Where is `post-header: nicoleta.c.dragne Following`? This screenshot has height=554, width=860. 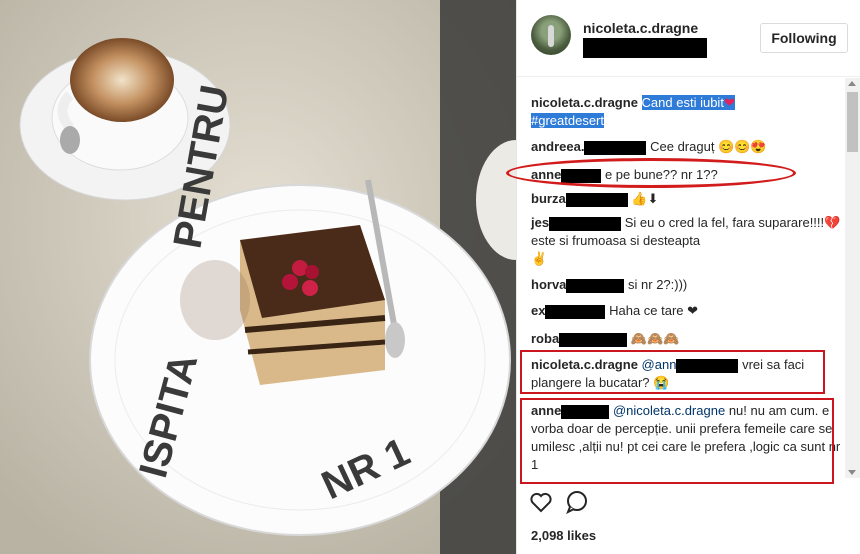 post-header: nicoleta.c.dragne Following is located at coordinates (688, 38).